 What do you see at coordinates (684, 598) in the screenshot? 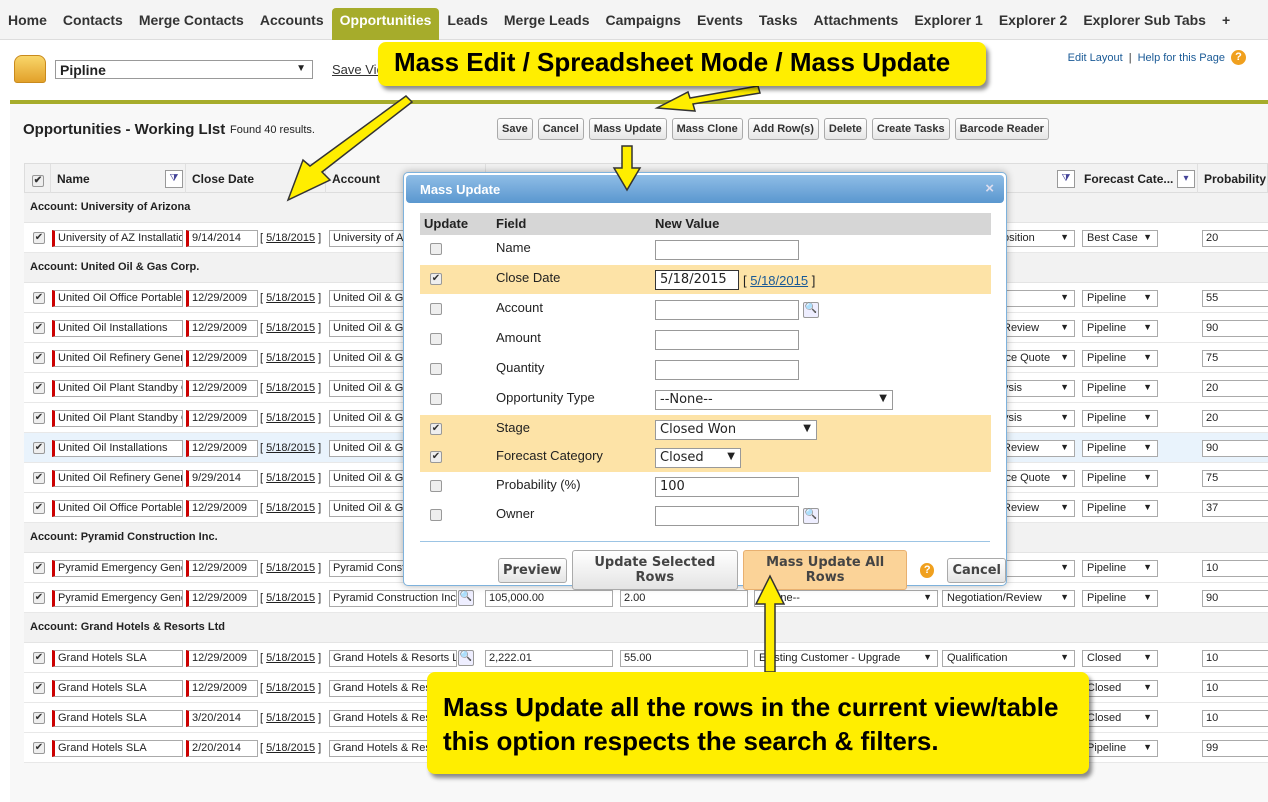
I see `quantity-field: 2.00` at bounding box center [684, 598].